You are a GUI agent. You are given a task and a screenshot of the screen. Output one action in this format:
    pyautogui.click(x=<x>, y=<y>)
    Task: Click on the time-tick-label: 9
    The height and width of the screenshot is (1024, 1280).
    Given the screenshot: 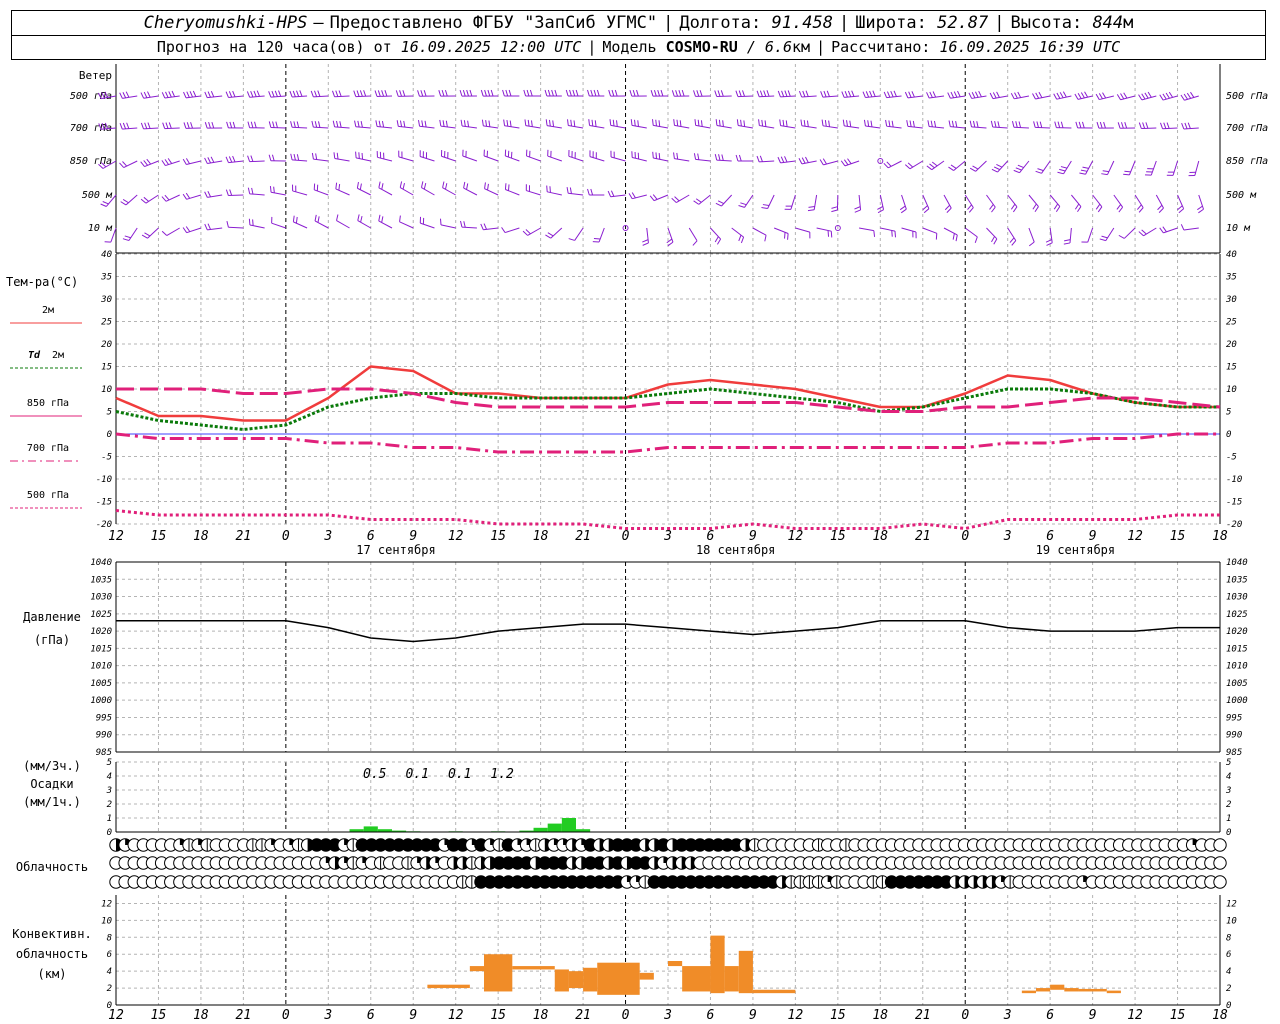 What is the action you would take?
    pyautogui.click(x=1093, y=536)
    